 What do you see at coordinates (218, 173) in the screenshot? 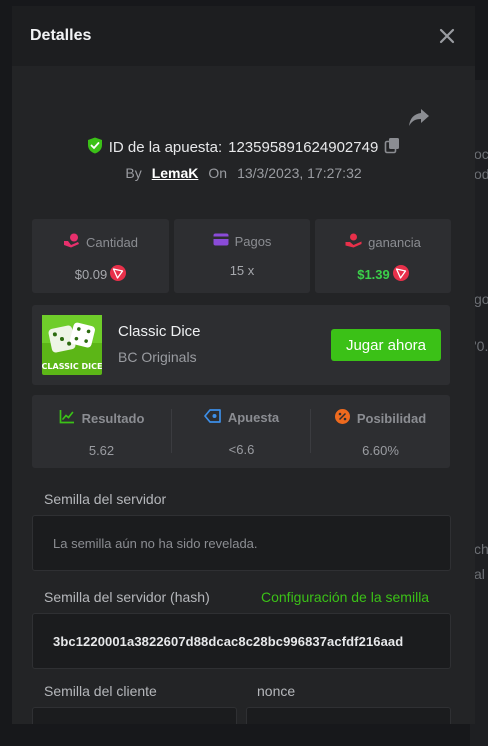
I see `on-label: On` at bounding box center [218, 173].